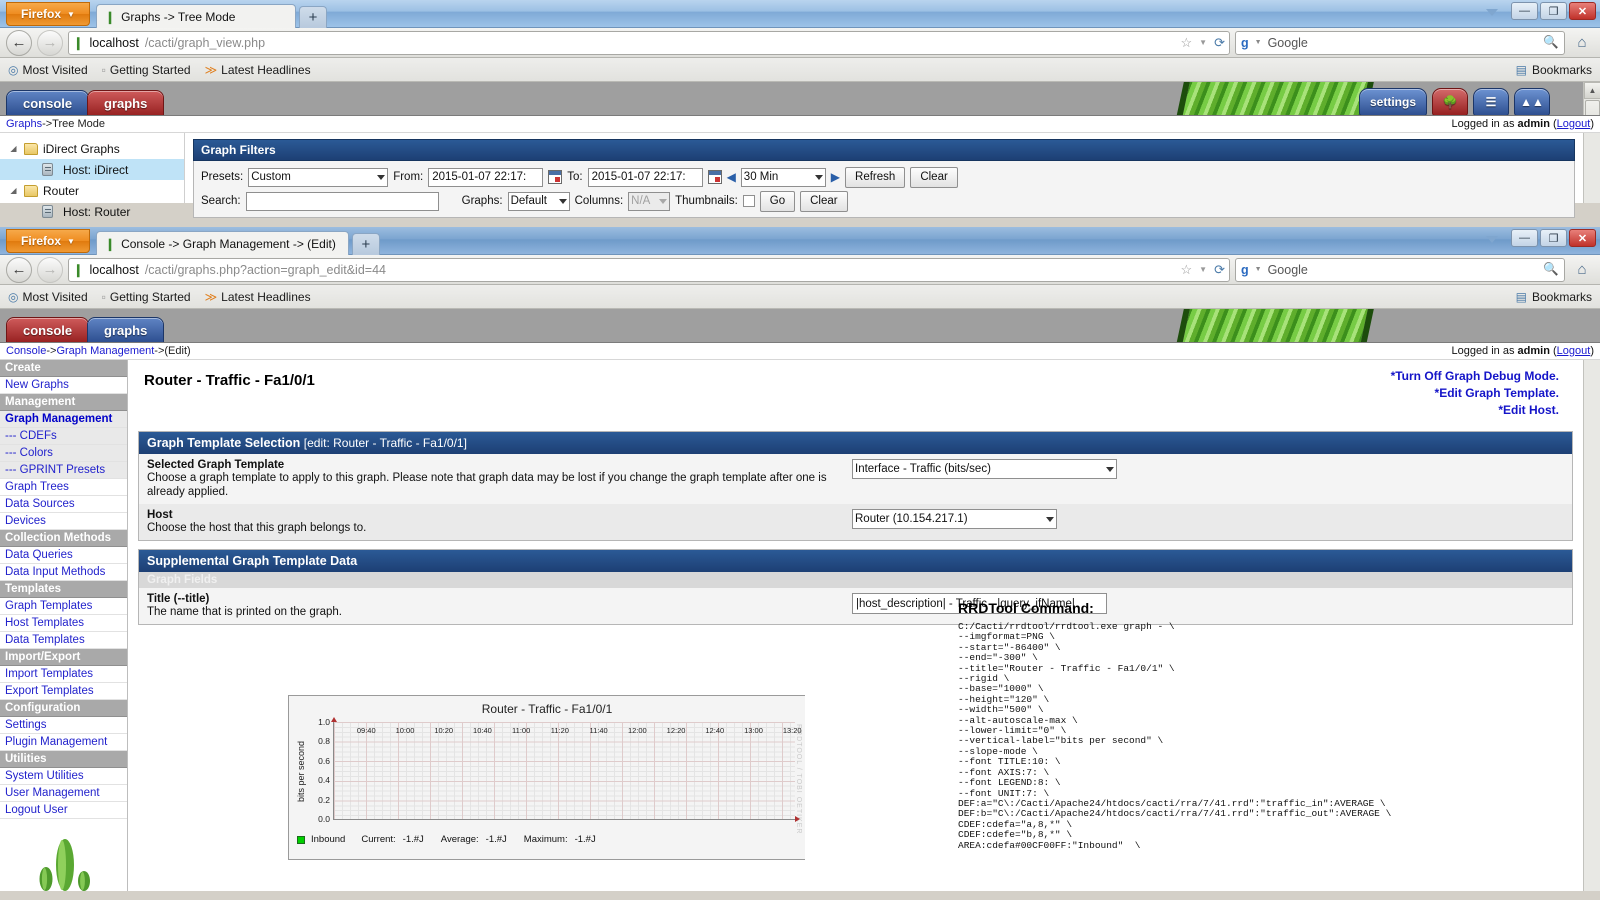 The height and width of the screenshot is (900, 1600). Describe the element at coordinates (63, 793) in the screenshot. I see `sidebar-item-user-management: User Management` at that location.